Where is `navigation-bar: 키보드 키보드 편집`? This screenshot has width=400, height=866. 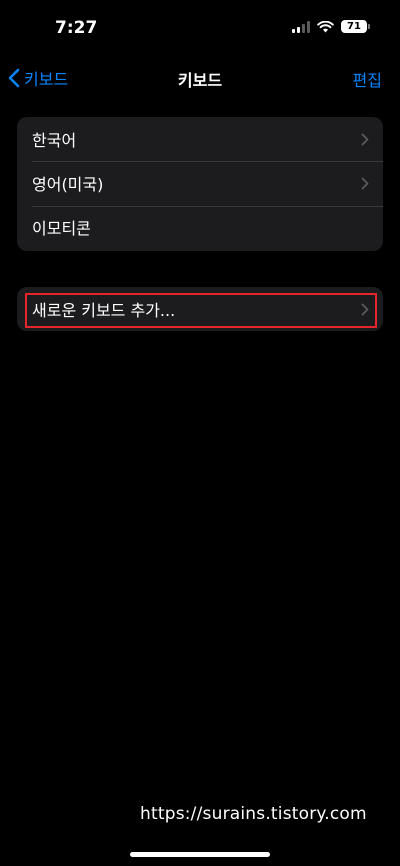 navigation-bar: 키보드 키보드 편집 is located at coordinates (200, 77).